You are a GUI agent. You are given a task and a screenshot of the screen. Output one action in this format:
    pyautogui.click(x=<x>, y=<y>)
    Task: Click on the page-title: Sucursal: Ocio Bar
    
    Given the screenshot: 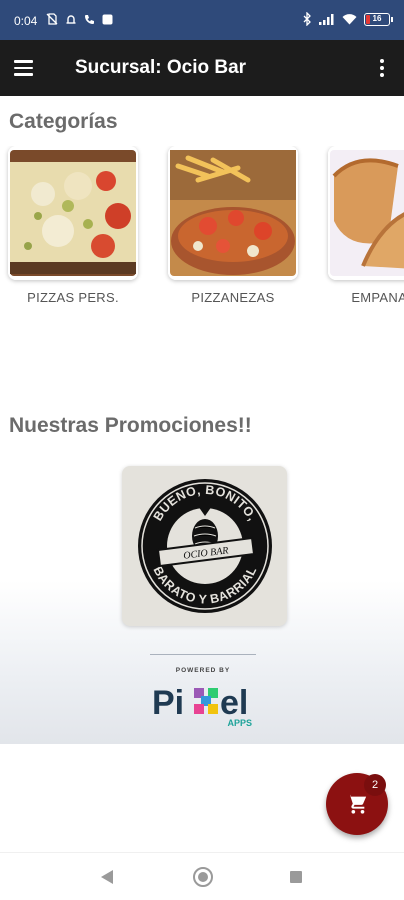 What is the action you would take?
    pyautogui.click(x=161, y=67)
    